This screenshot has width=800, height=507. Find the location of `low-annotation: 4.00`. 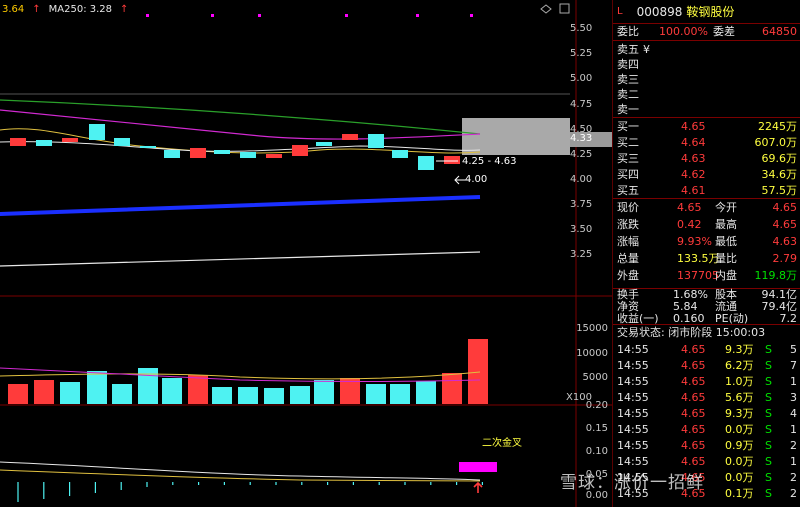

low-annotation: 4.00 is located at coordinates (476, 179).